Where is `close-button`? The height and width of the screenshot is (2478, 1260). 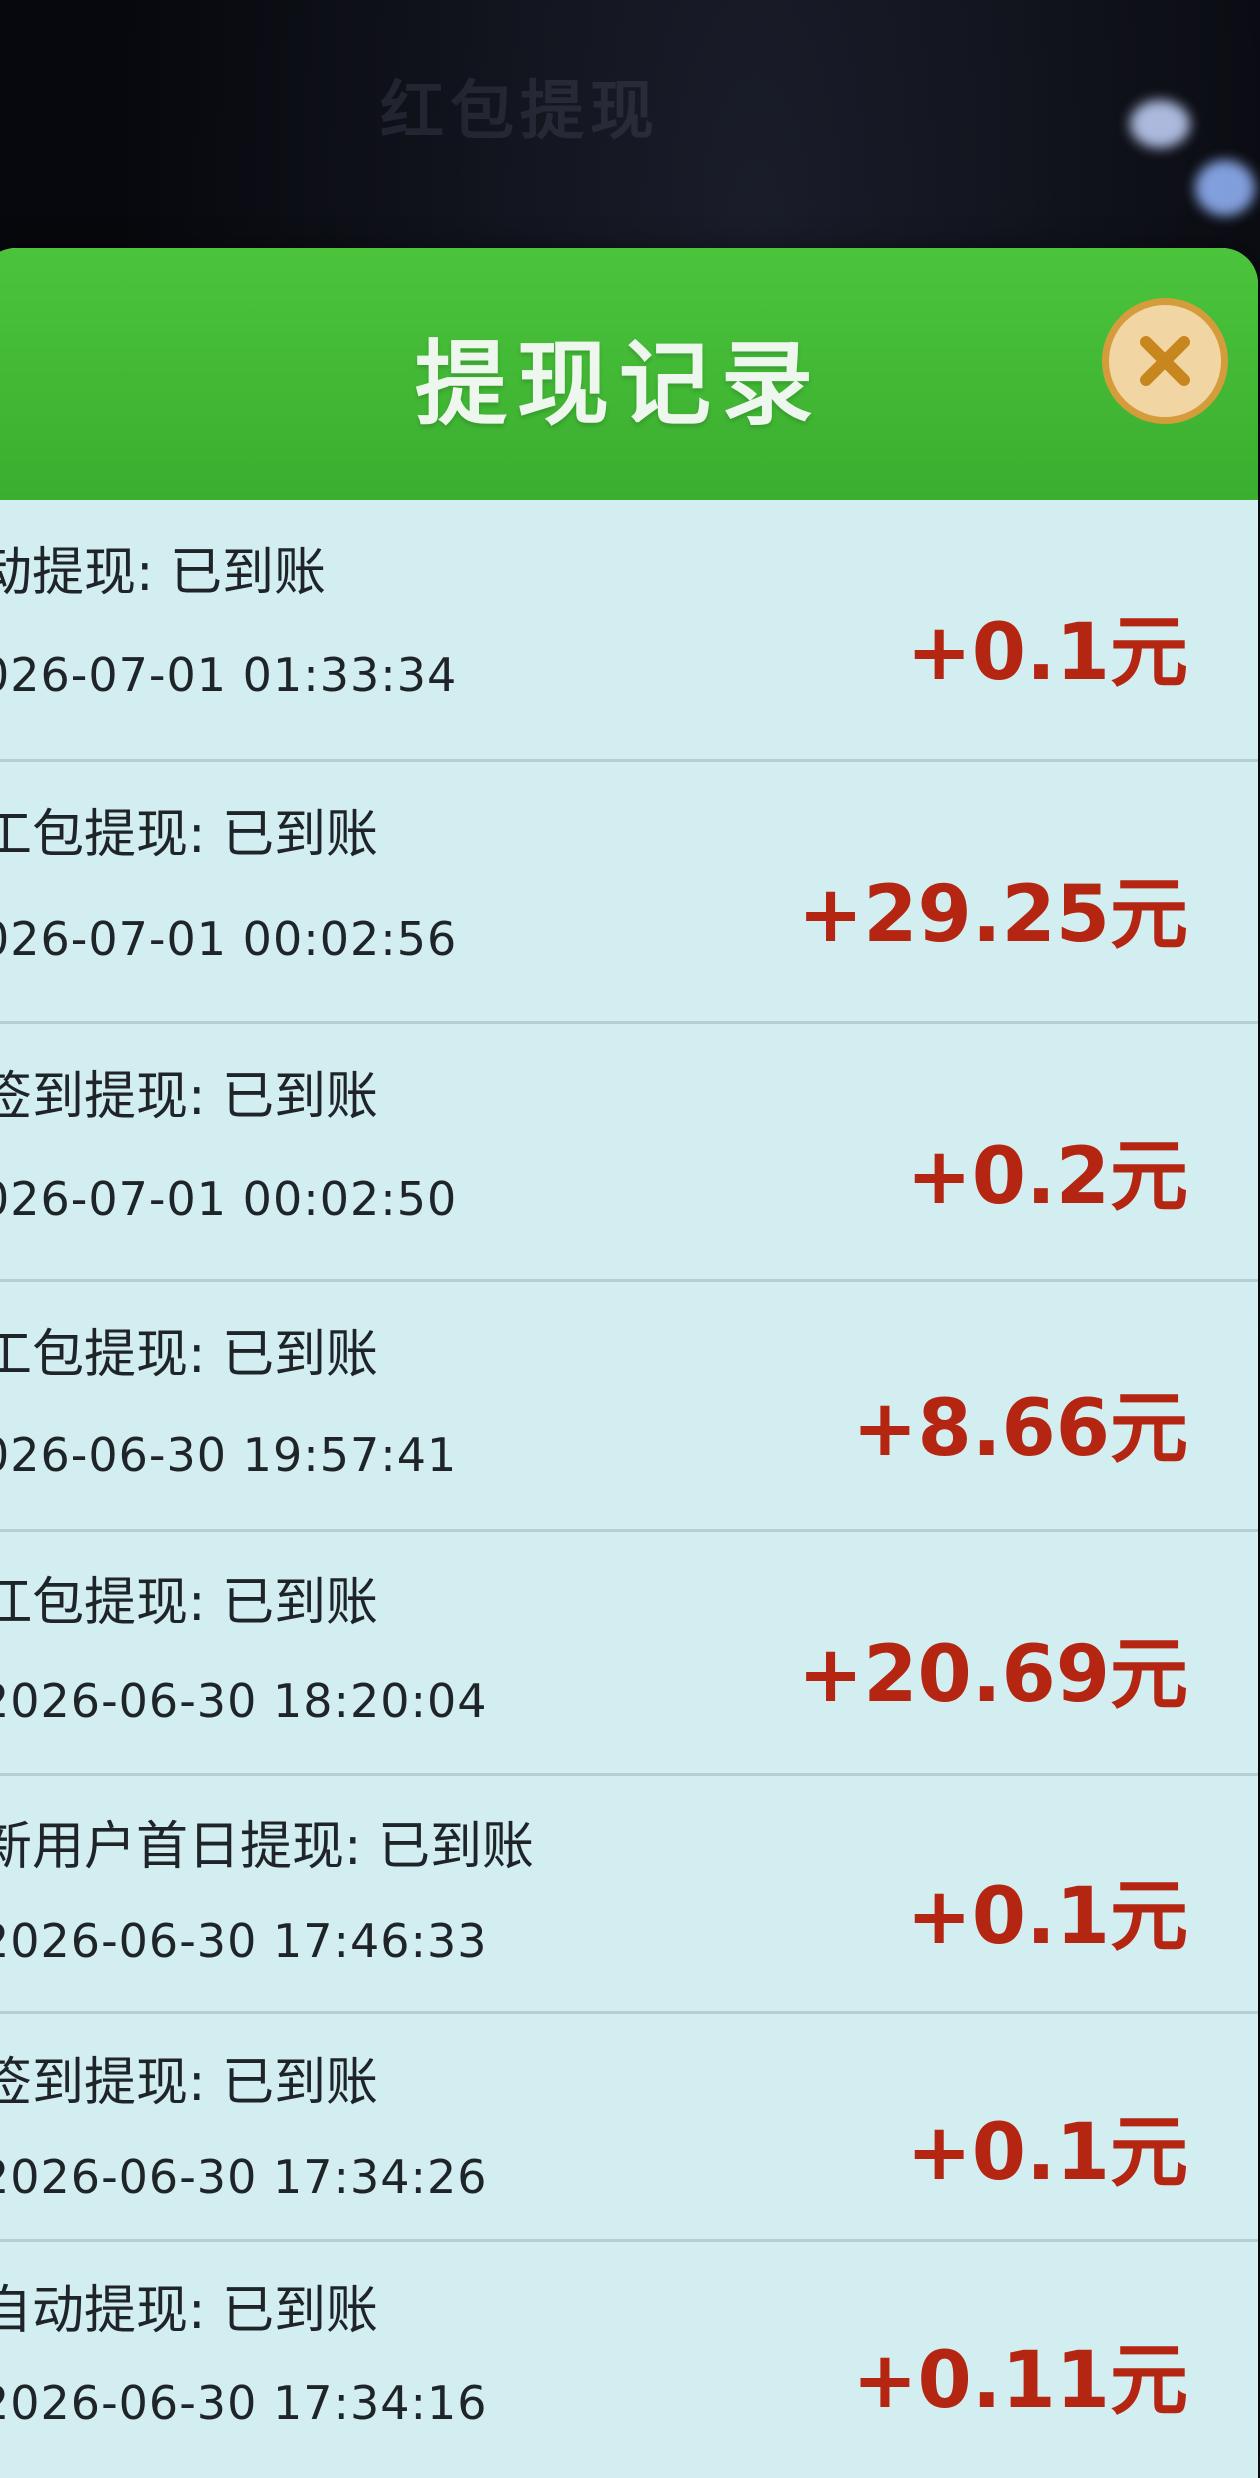 close-button is located at coordinates (1165, 361).